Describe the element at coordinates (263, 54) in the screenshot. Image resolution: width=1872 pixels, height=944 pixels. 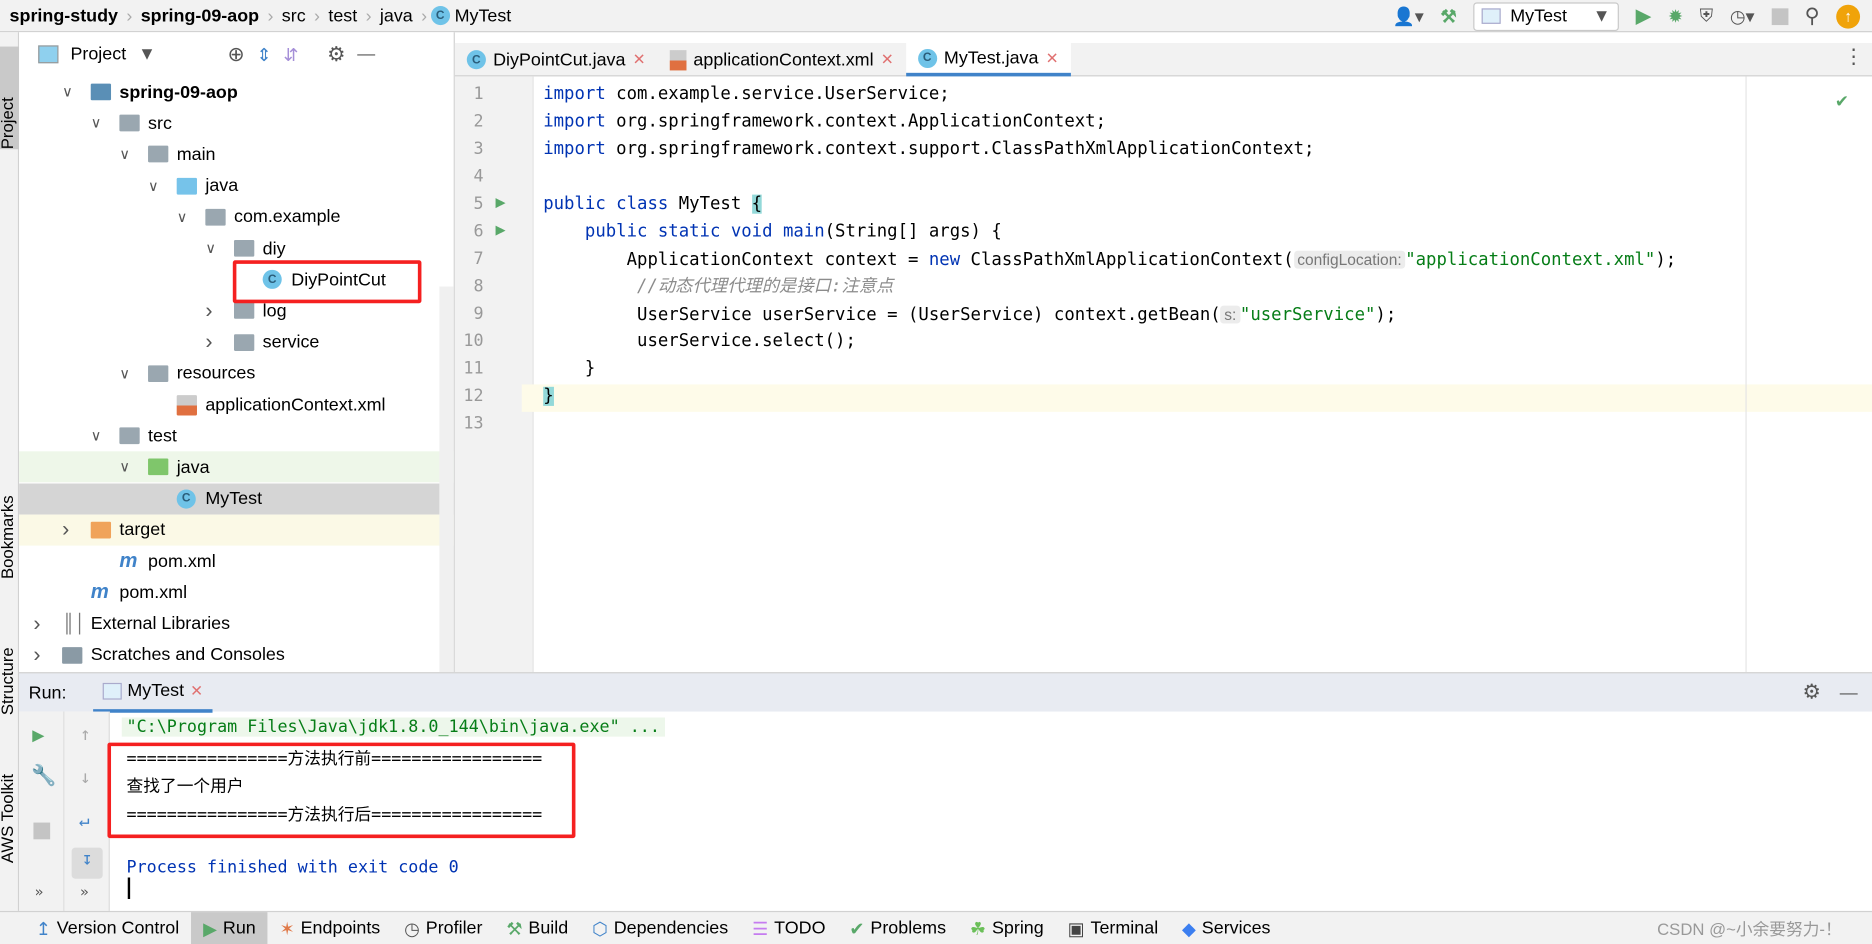
I see `expand-all-icon: ⇕` at that location.